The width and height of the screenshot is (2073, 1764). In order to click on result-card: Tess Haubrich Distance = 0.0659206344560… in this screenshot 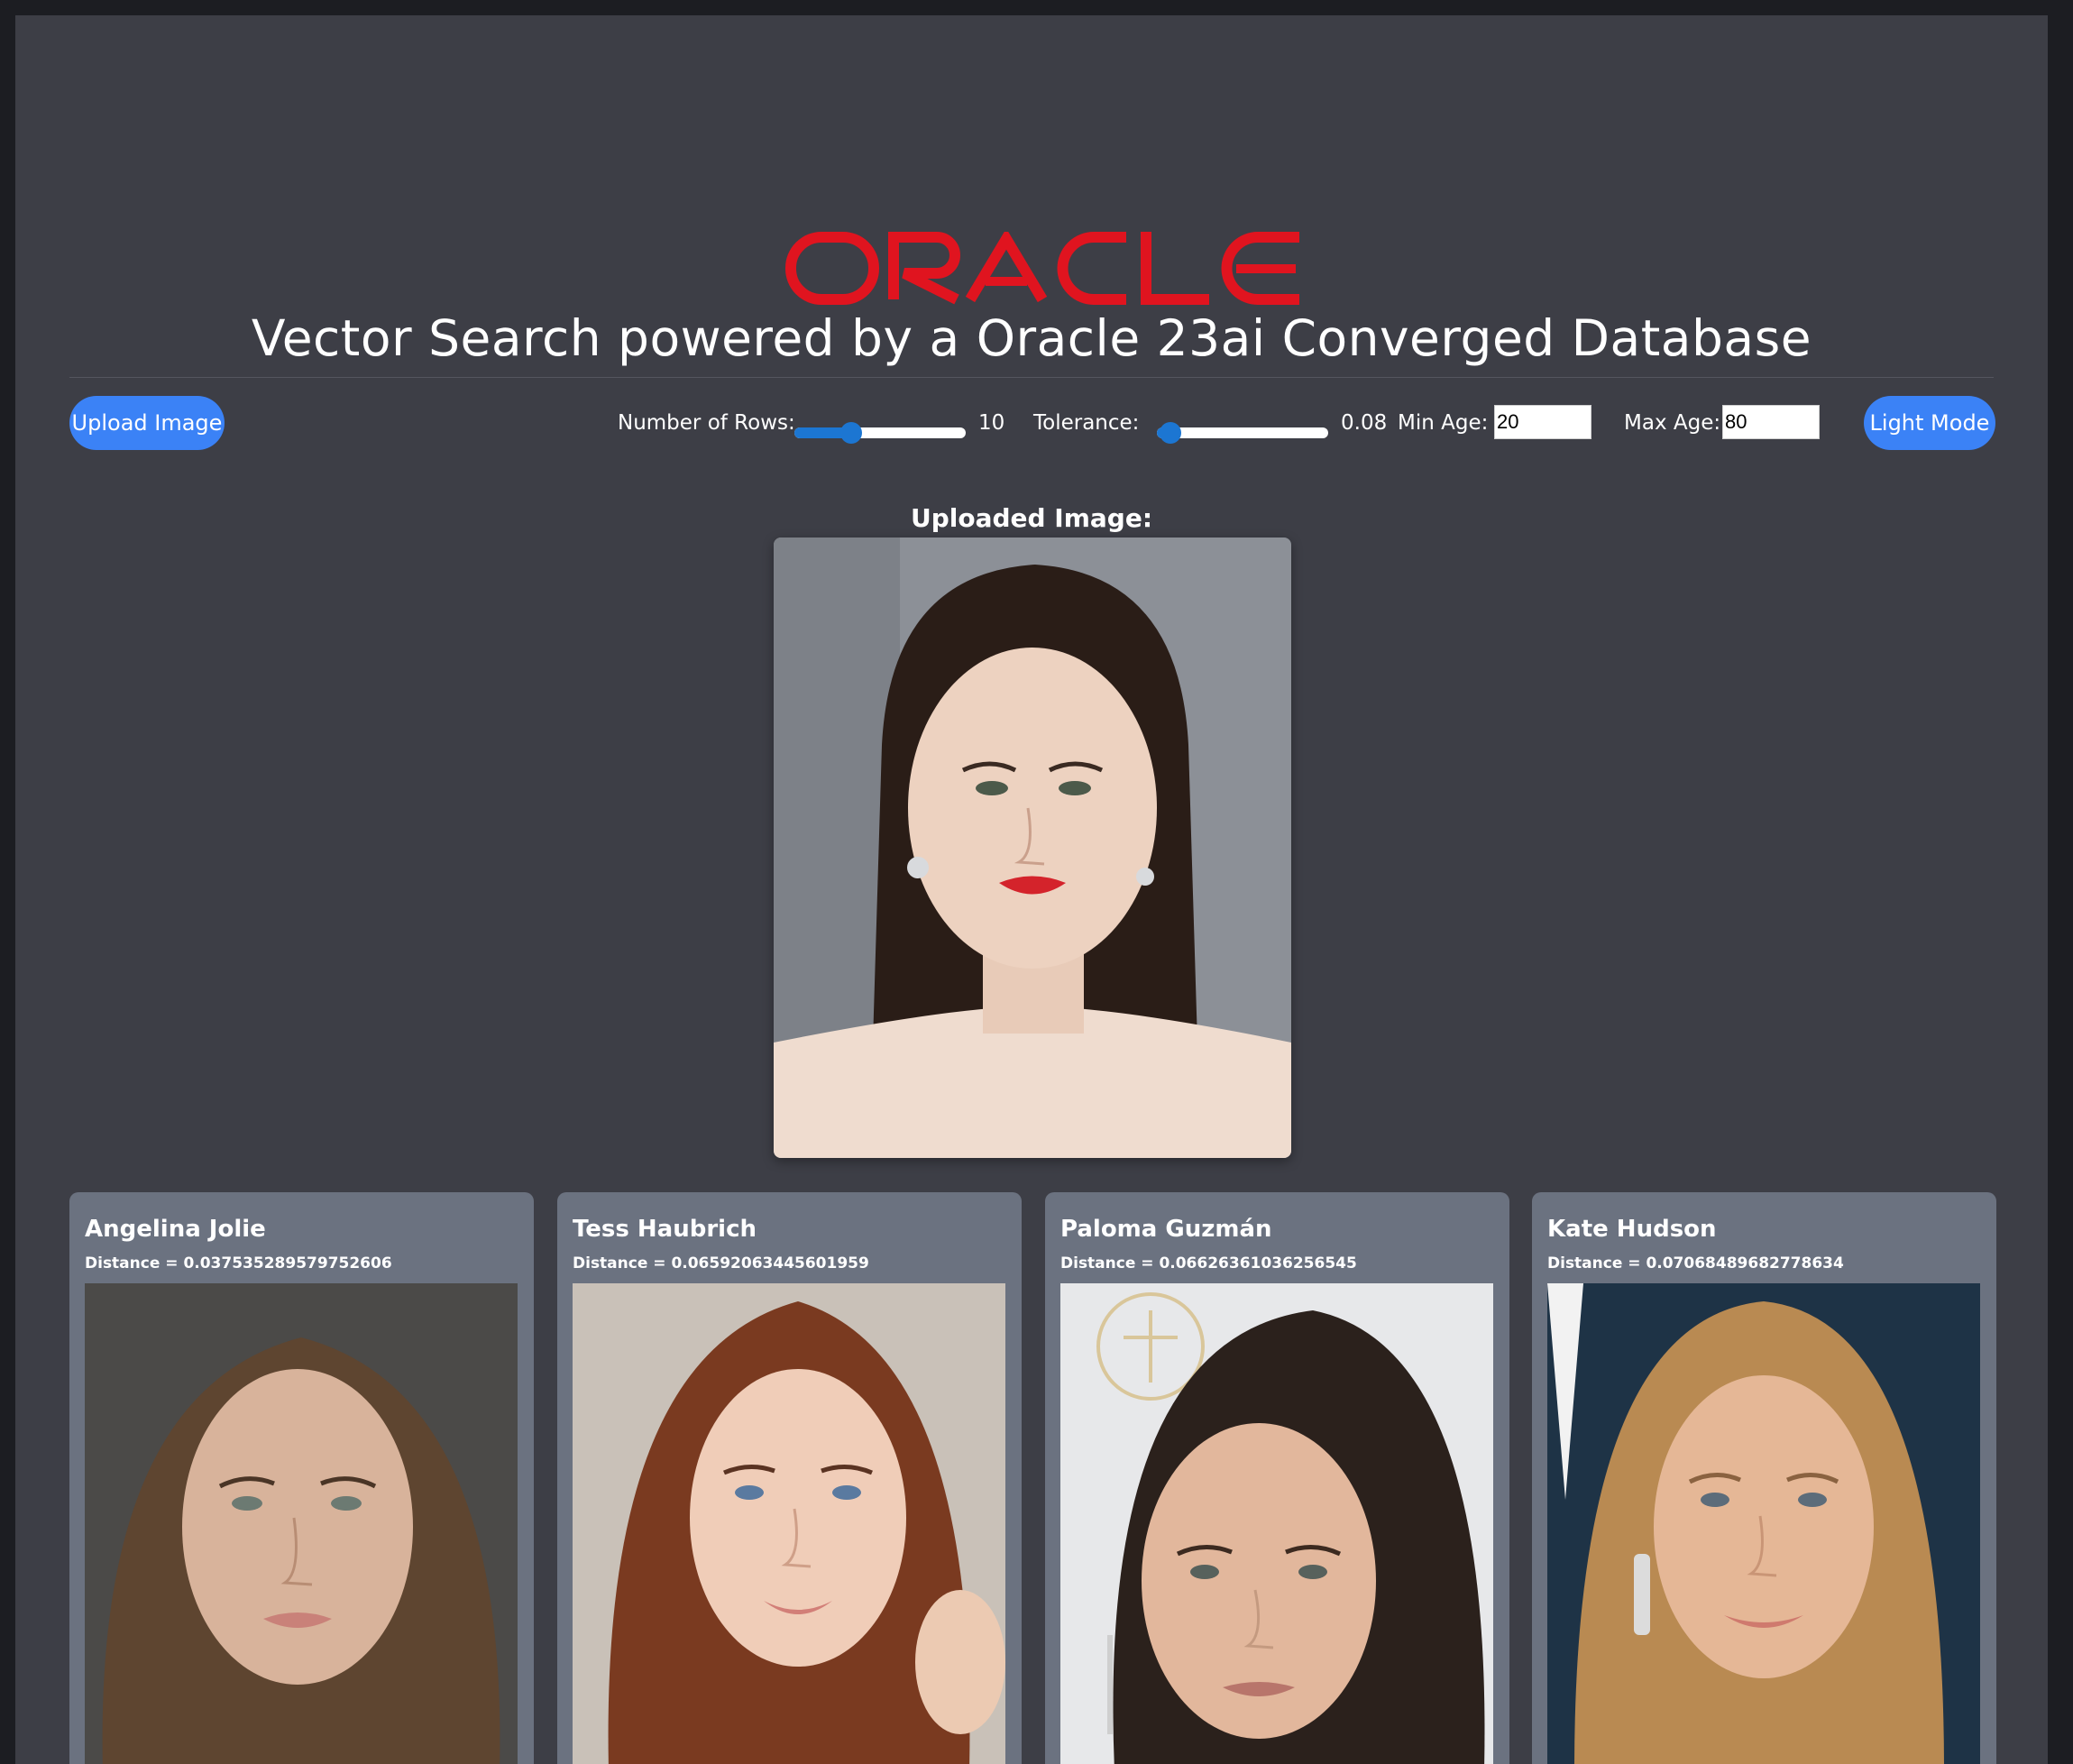, I will do `click(789, 1478)`.